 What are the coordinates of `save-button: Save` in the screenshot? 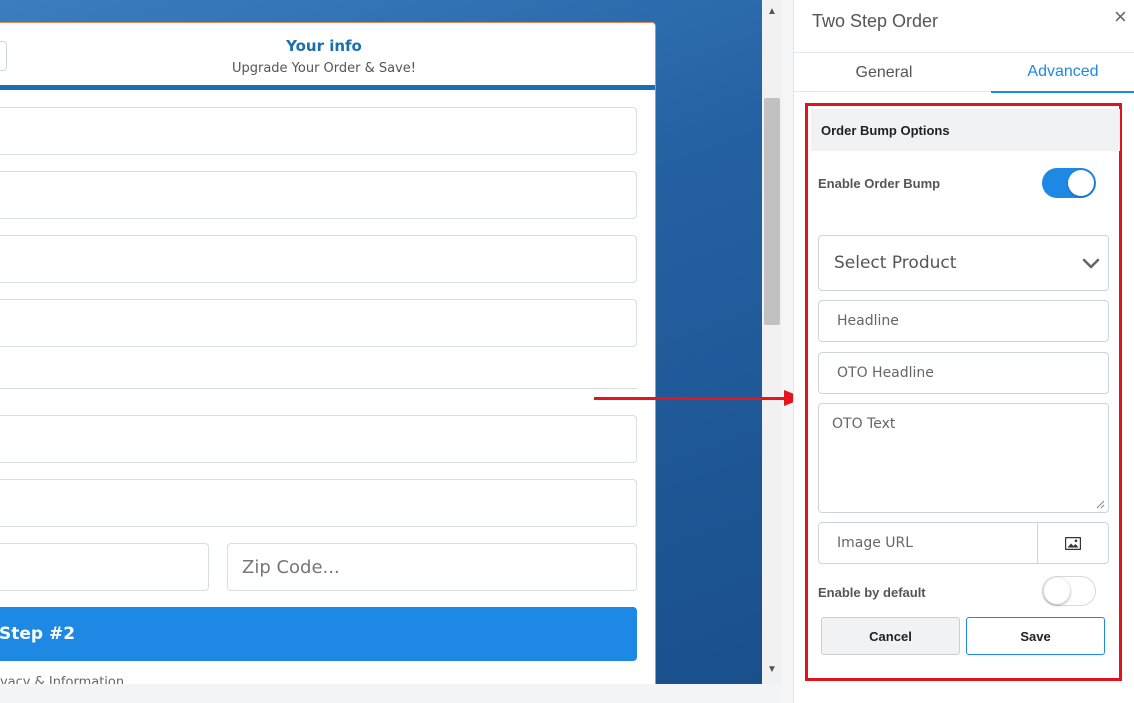 It's located at (1035, 636).